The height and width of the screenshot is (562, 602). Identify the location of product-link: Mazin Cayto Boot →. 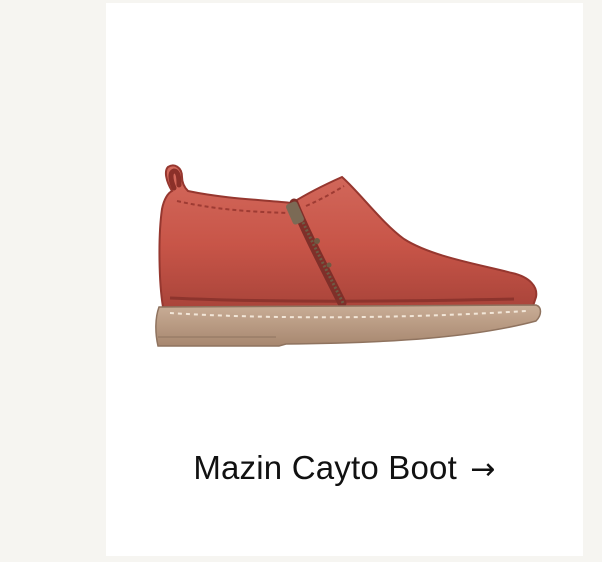
(344, 469).